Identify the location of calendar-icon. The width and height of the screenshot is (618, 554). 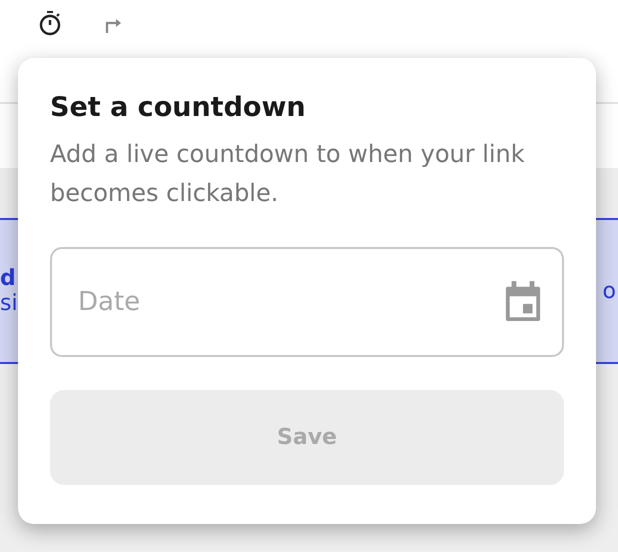
(523, 302).